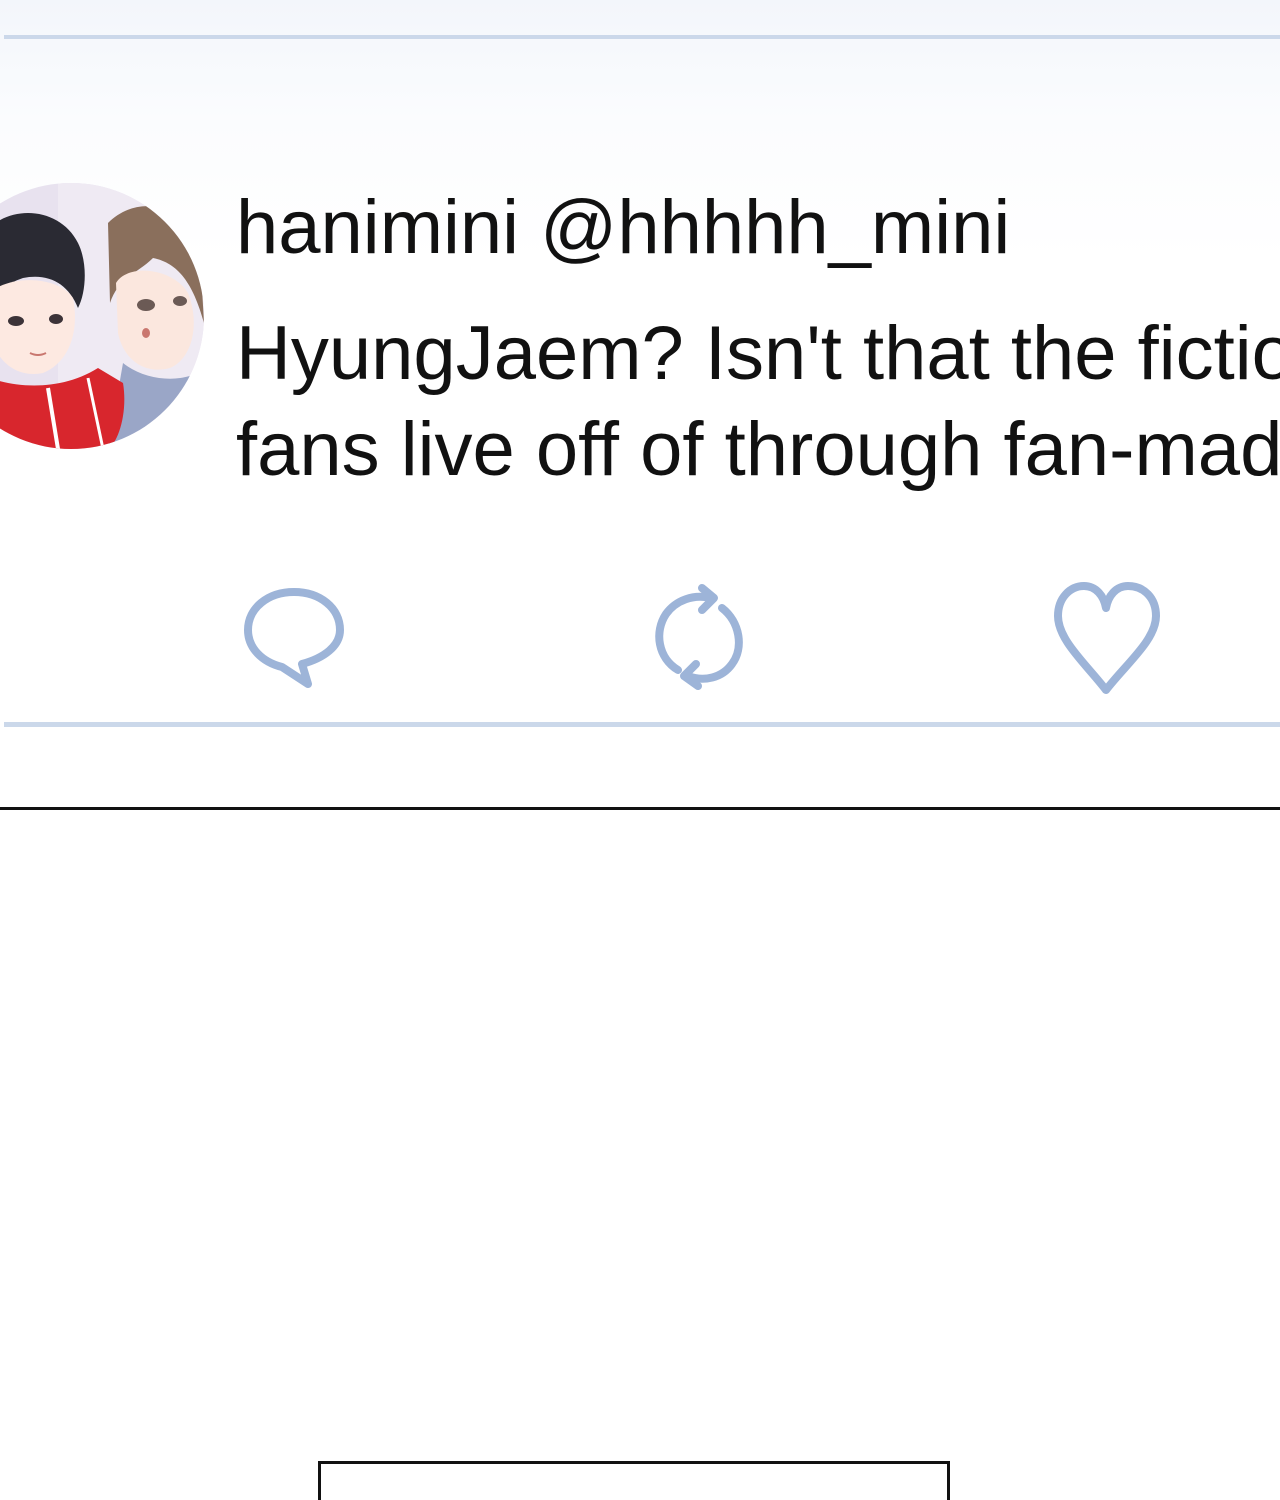  Describe the element at coordinates (377, 227) in the screenshot. I see `display-name: hanimini` at that location.